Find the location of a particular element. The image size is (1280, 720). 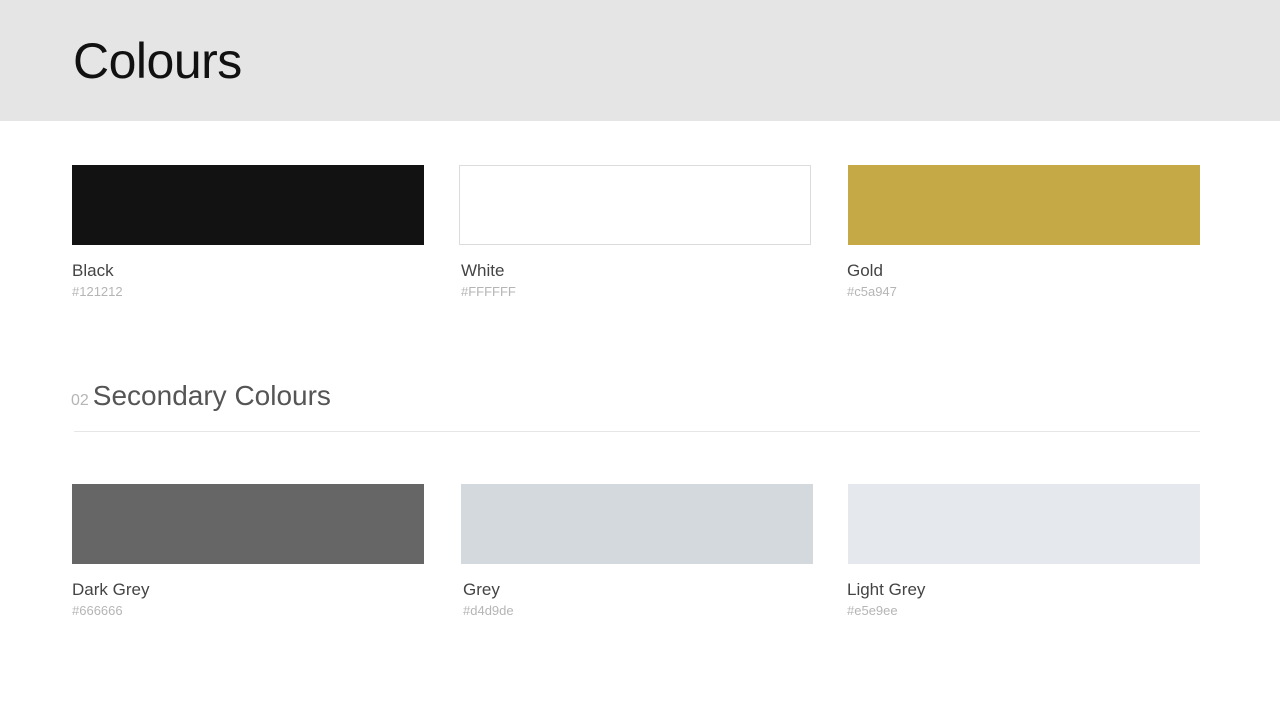

page-title: Colours is located at coordinates (157, 61).